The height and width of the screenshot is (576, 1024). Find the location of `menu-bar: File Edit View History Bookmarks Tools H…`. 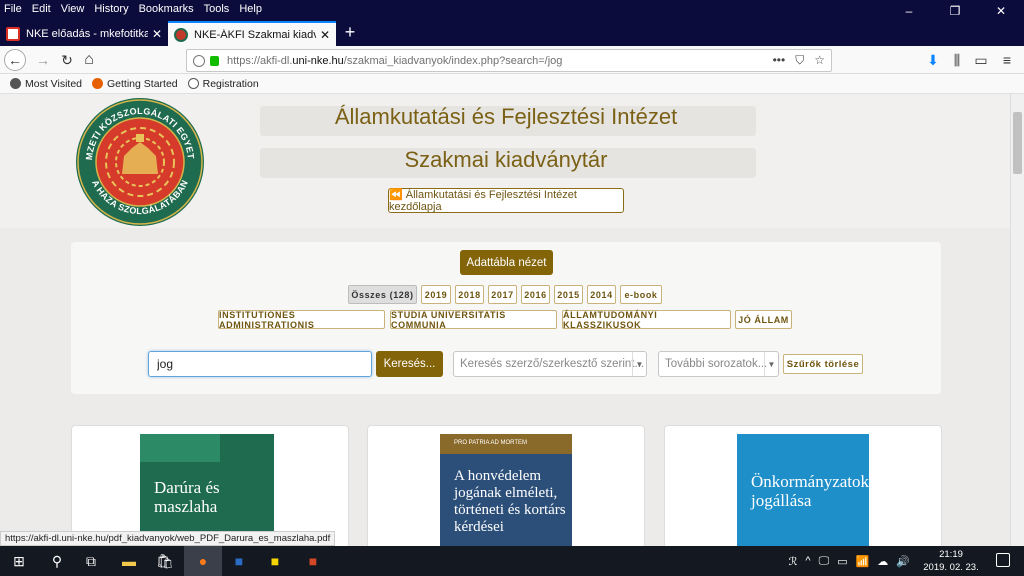

menu-bar: File Edit View History Bookmarks Tools H… is located at coordinates (512, 9).